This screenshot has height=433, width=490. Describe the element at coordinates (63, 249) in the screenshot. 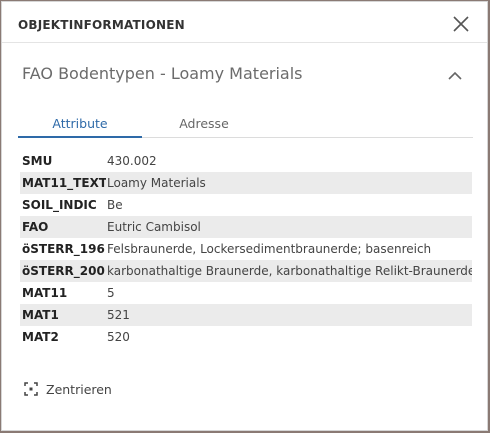

I see `attribute-key: öSTERR_196` at that location.